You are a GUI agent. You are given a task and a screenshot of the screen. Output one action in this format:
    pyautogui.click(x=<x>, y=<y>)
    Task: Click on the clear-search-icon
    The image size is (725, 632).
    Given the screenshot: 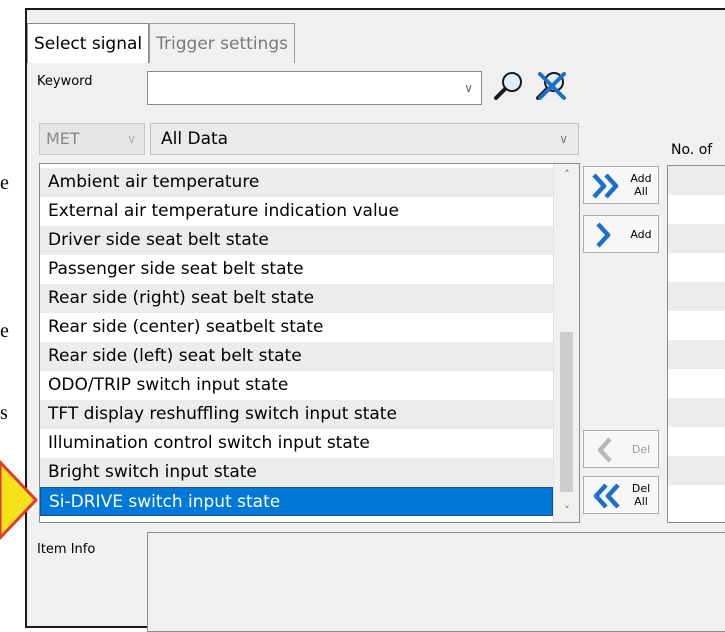 What is the action you would take?
    pyautogui.click(x=551, y=86)
    